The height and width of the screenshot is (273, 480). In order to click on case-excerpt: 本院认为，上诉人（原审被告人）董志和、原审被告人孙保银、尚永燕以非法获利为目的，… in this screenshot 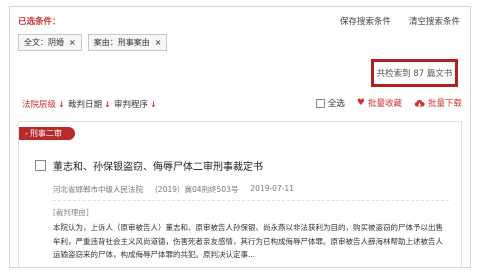, I will do `click(252, 241)`.